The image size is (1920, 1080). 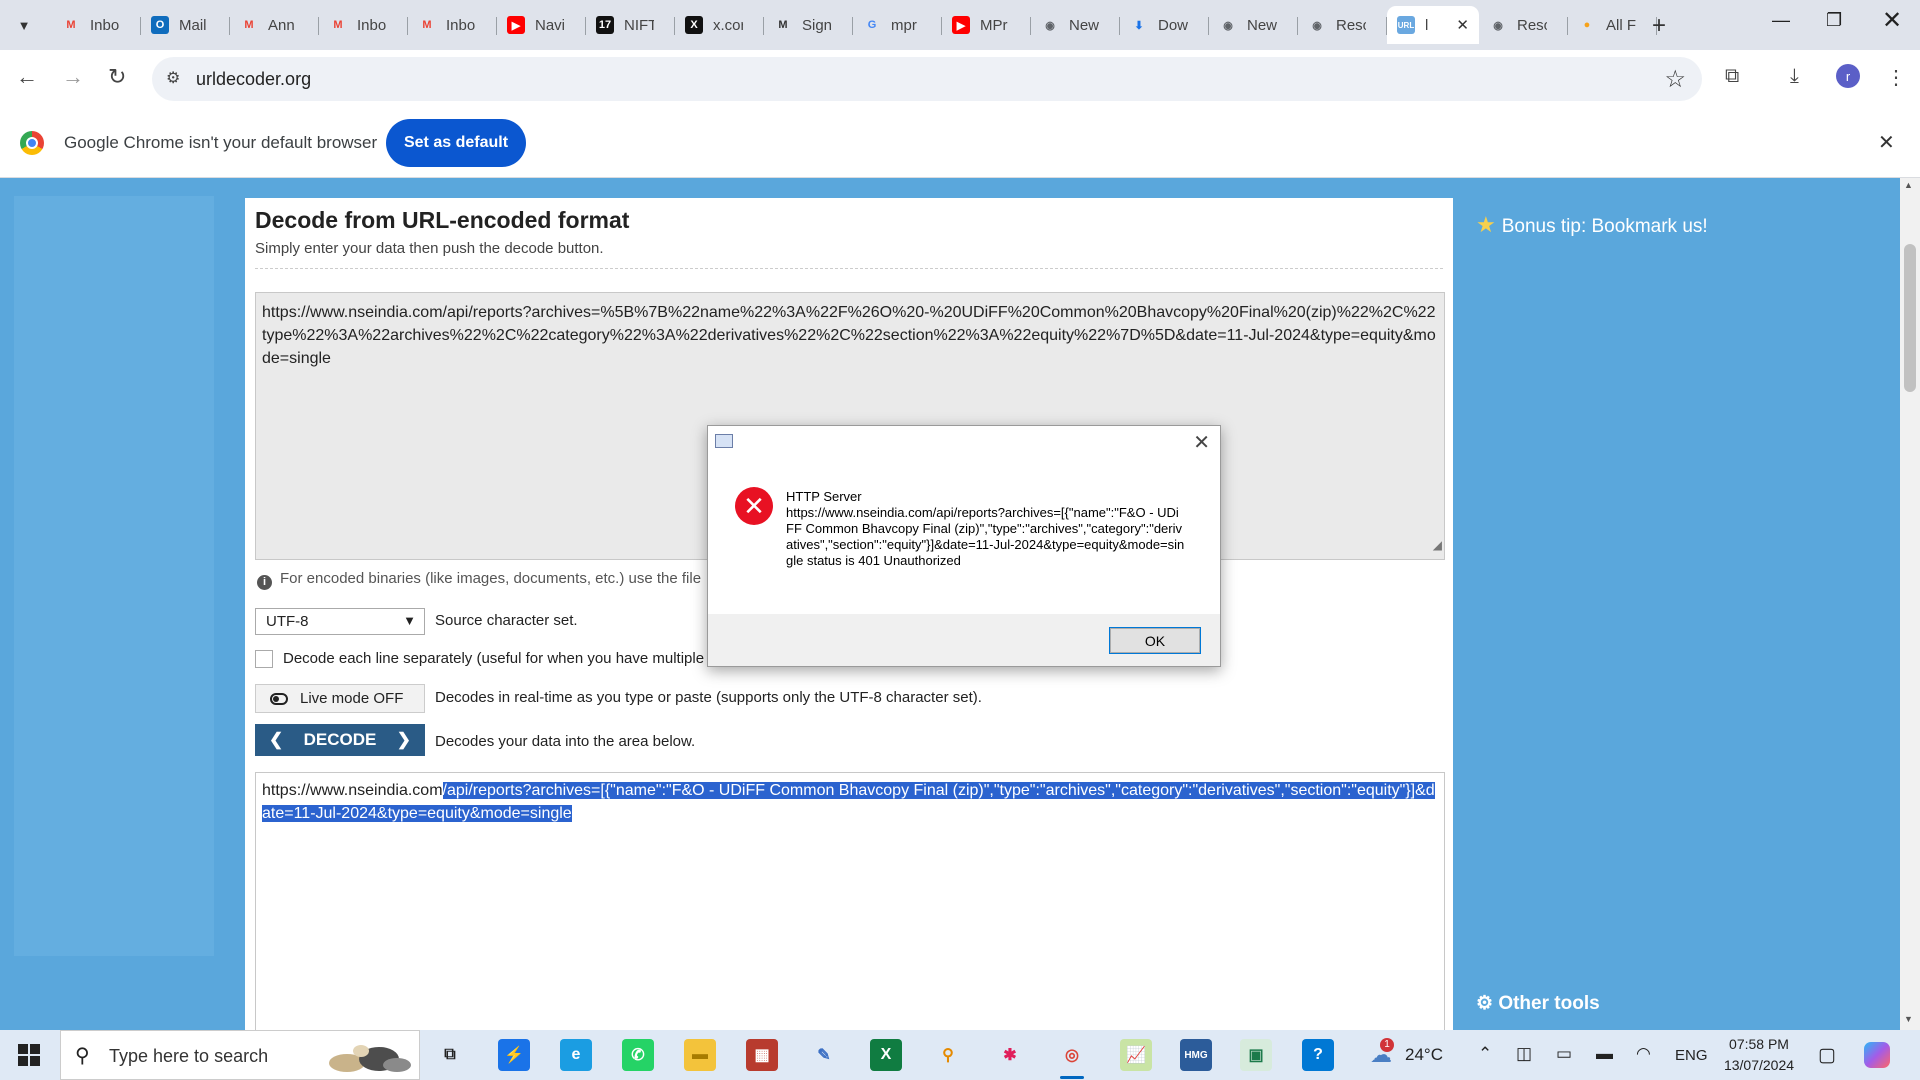 What do you see at coordinates (1564, 1054) in the screenshot?
I see `screen-icon: ▭` at bounding box center [1564, 1054].